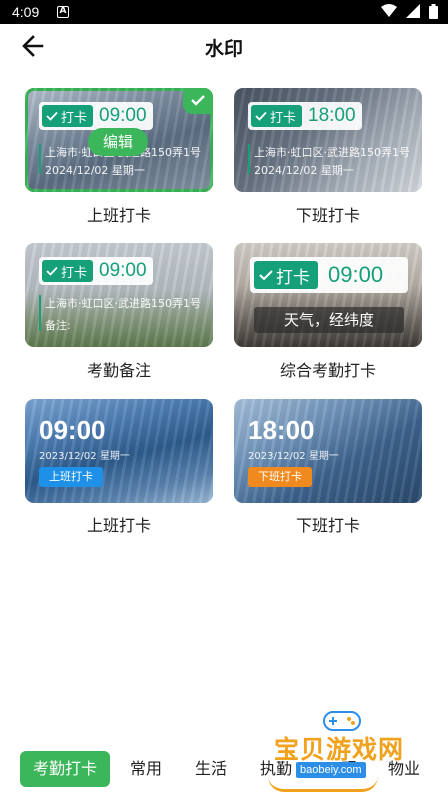 The height and width of the screenshot is (798, 448). I want to click on watermark-card-clock-in-alt: 09:00 2023/12/02 星期一 上班打卡, so click(119, 451).